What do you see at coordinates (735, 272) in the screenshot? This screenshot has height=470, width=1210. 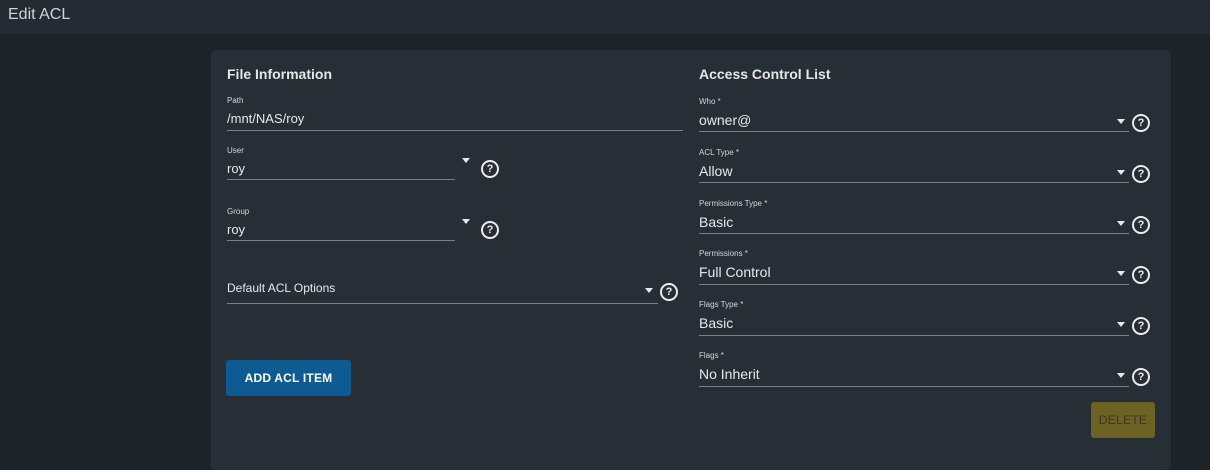 I see `permissions-value: Full Control` at bounding box center [735, 272].